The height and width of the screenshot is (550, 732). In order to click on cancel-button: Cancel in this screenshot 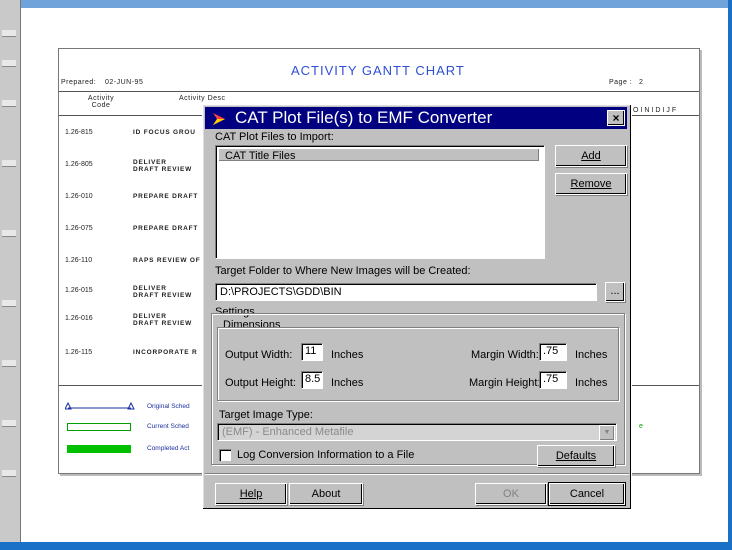, I will do `click(587, 494)`.